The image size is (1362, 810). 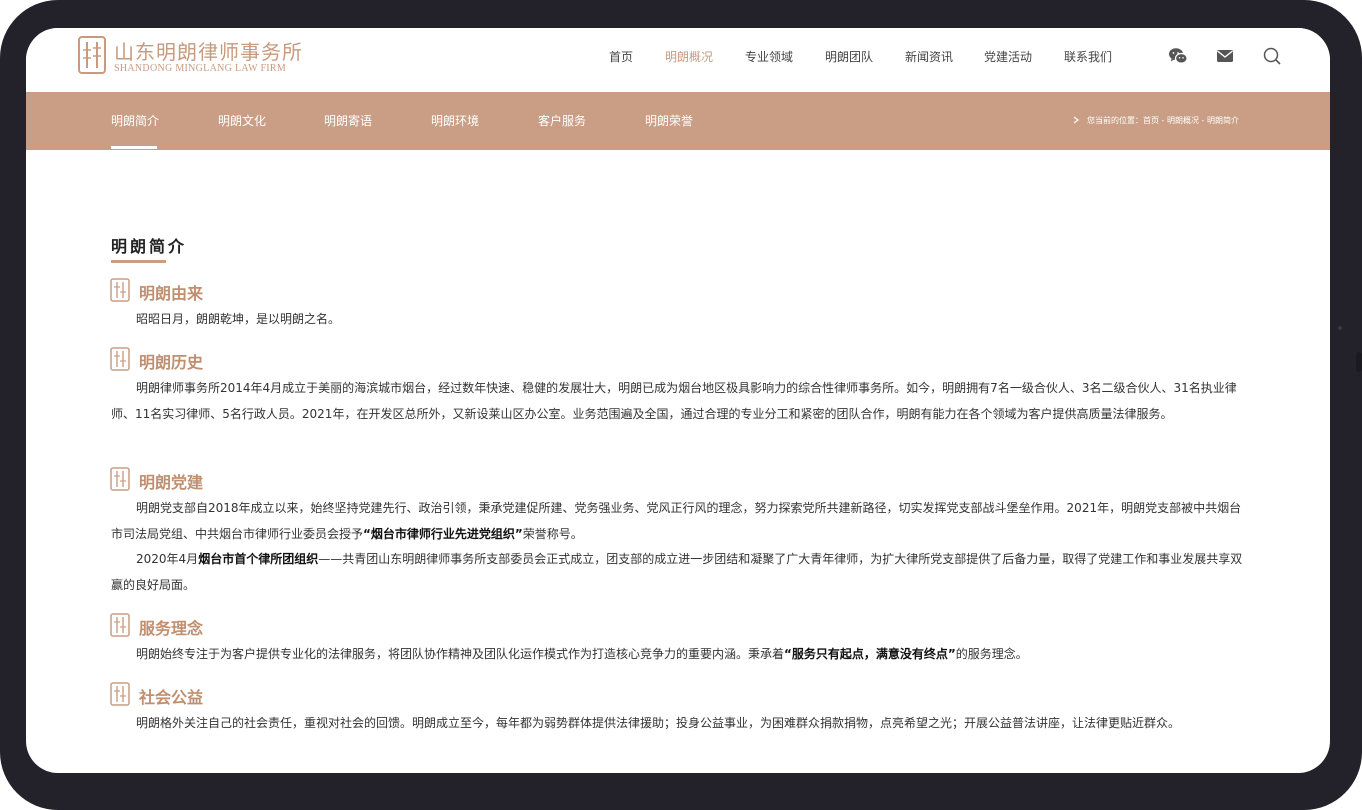 I want to click on bold-youth-league: 烟台市首个律所团组织, so click(x=258, y=559).